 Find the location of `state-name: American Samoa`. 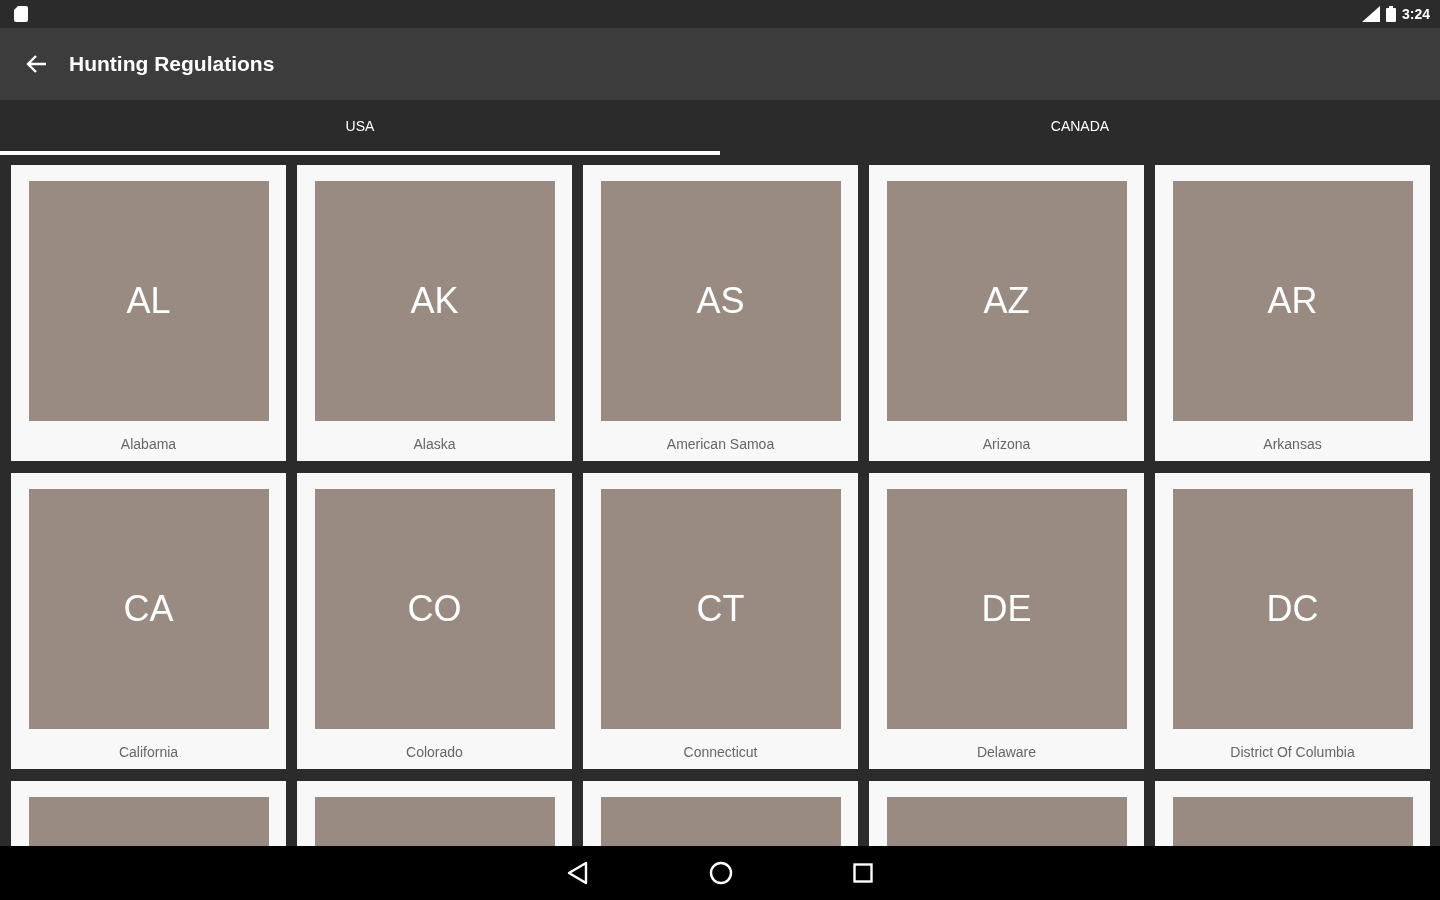

state-name: American Samoa is located at coordinates (720, 444).